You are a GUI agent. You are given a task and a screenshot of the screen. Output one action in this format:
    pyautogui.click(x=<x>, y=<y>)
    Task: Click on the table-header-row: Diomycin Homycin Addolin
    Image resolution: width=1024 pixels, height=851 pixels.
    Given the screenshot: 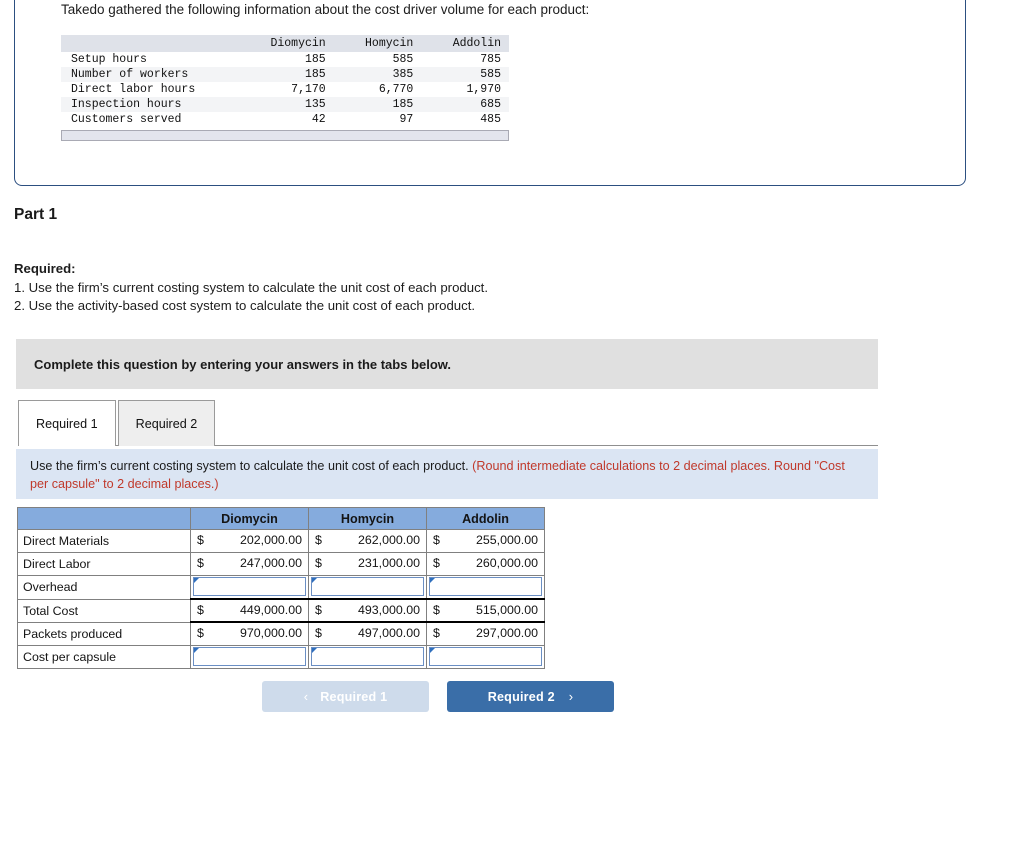 What is the action you would take?
    pyautogui.click(x=285, y=43)
    